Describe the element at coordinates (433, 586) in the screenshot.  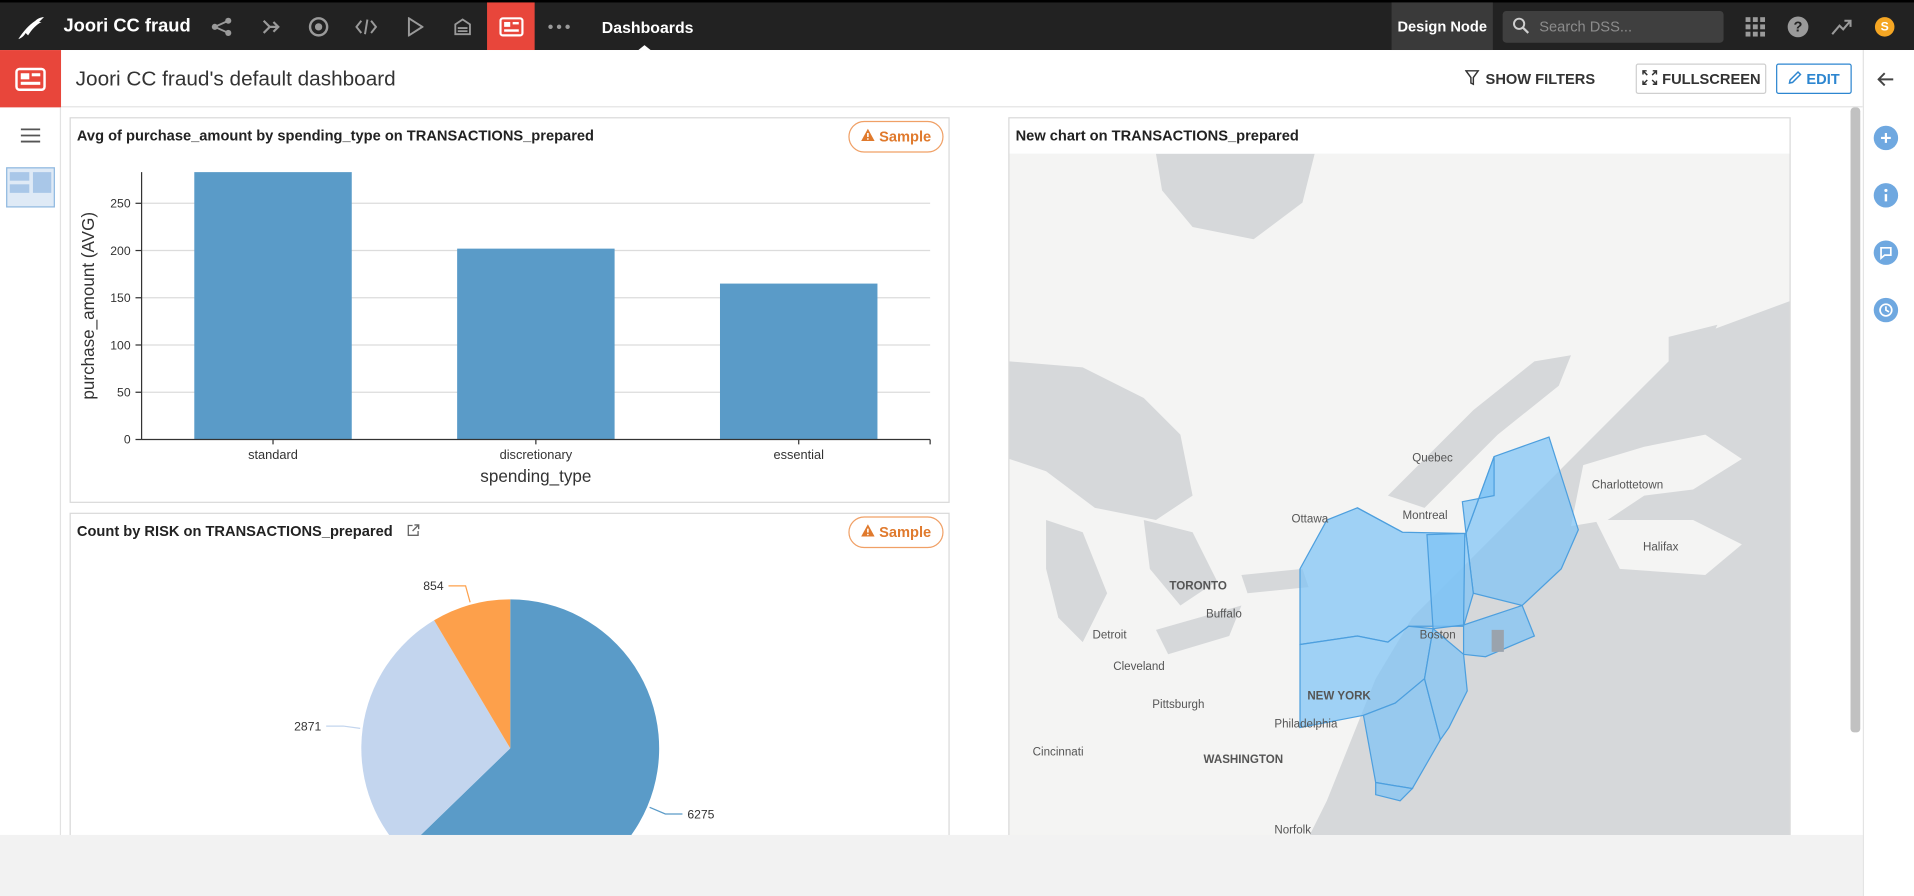
I see `pie-data-label: 854` at that location.